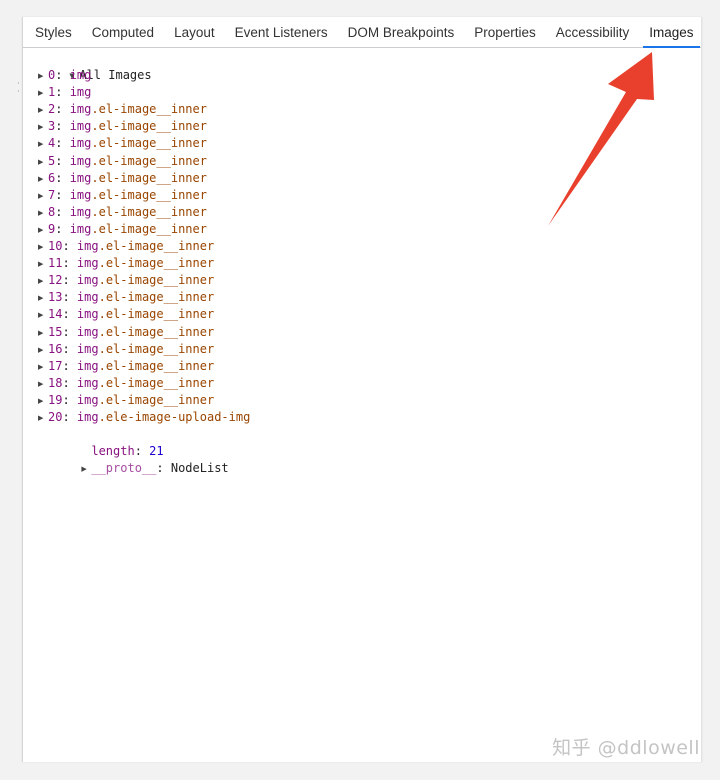 The width and height of the screenshot is (720, 780). What do you see at coordinates (363, 246) in the screenshot?
I see `tree-item: ▶ 10: img.el-image__inner` at bounding box center [363, 246].